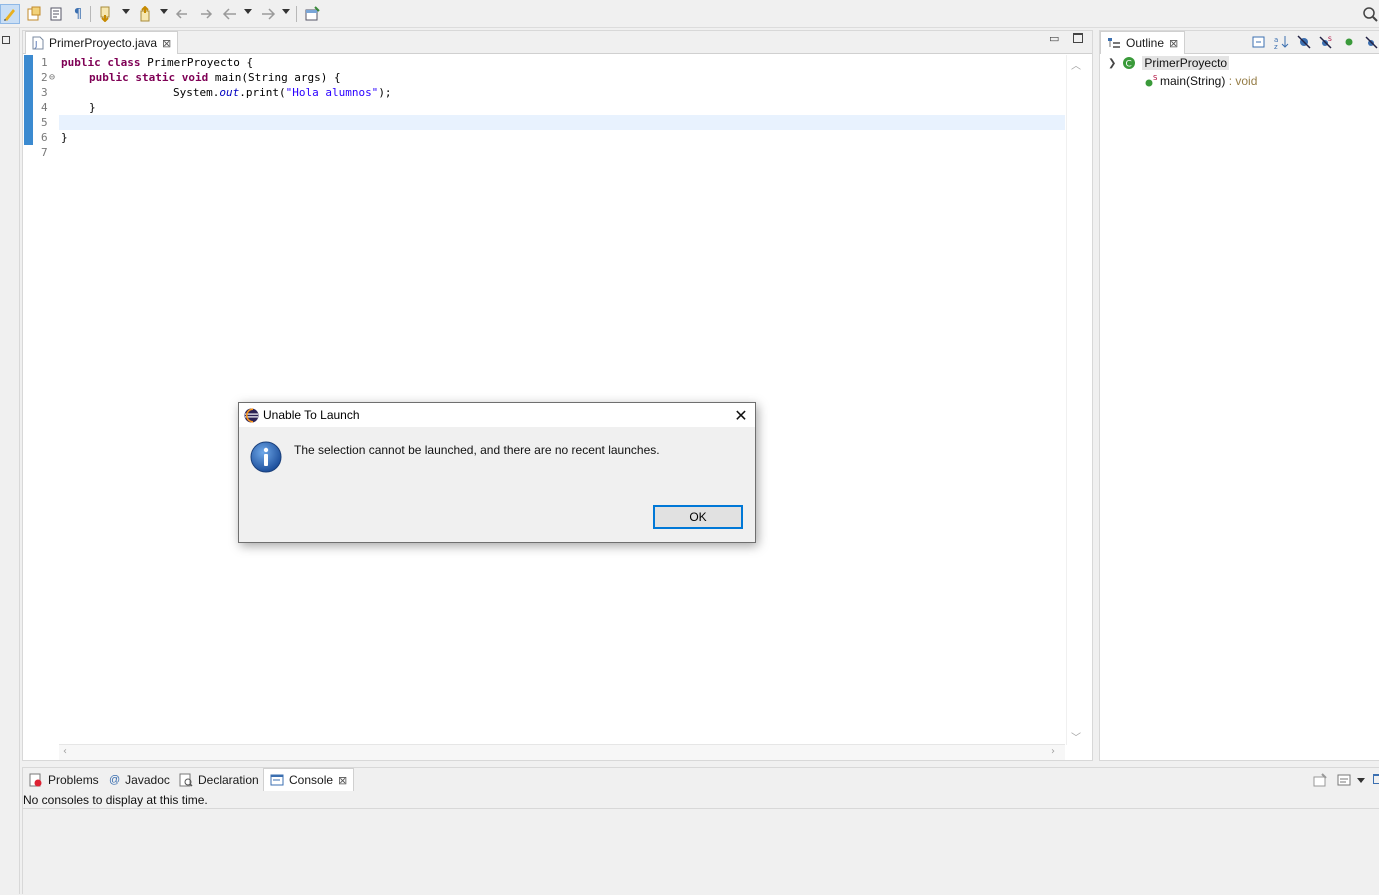  I want to click on left-trim-stack, so click(10, 461).